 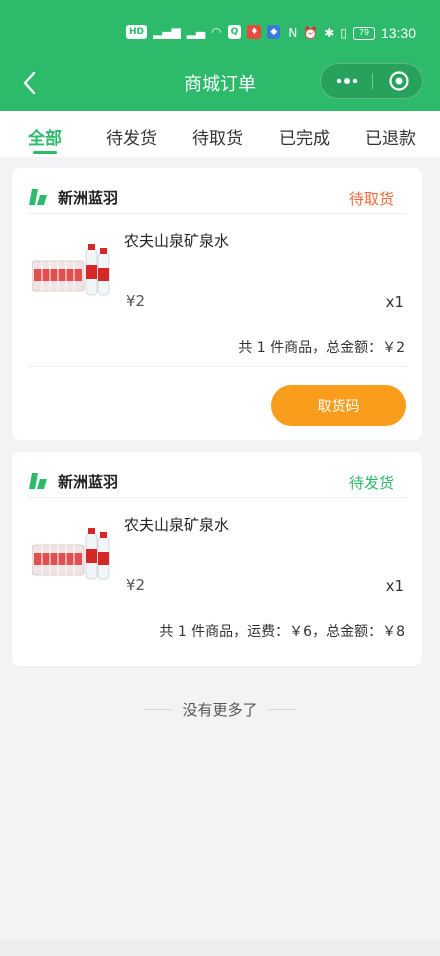 What do you see at coordinates (274, 32) in the screenshot?
I see `shield-app-icon: ◆` at bounding box center [274, 32].